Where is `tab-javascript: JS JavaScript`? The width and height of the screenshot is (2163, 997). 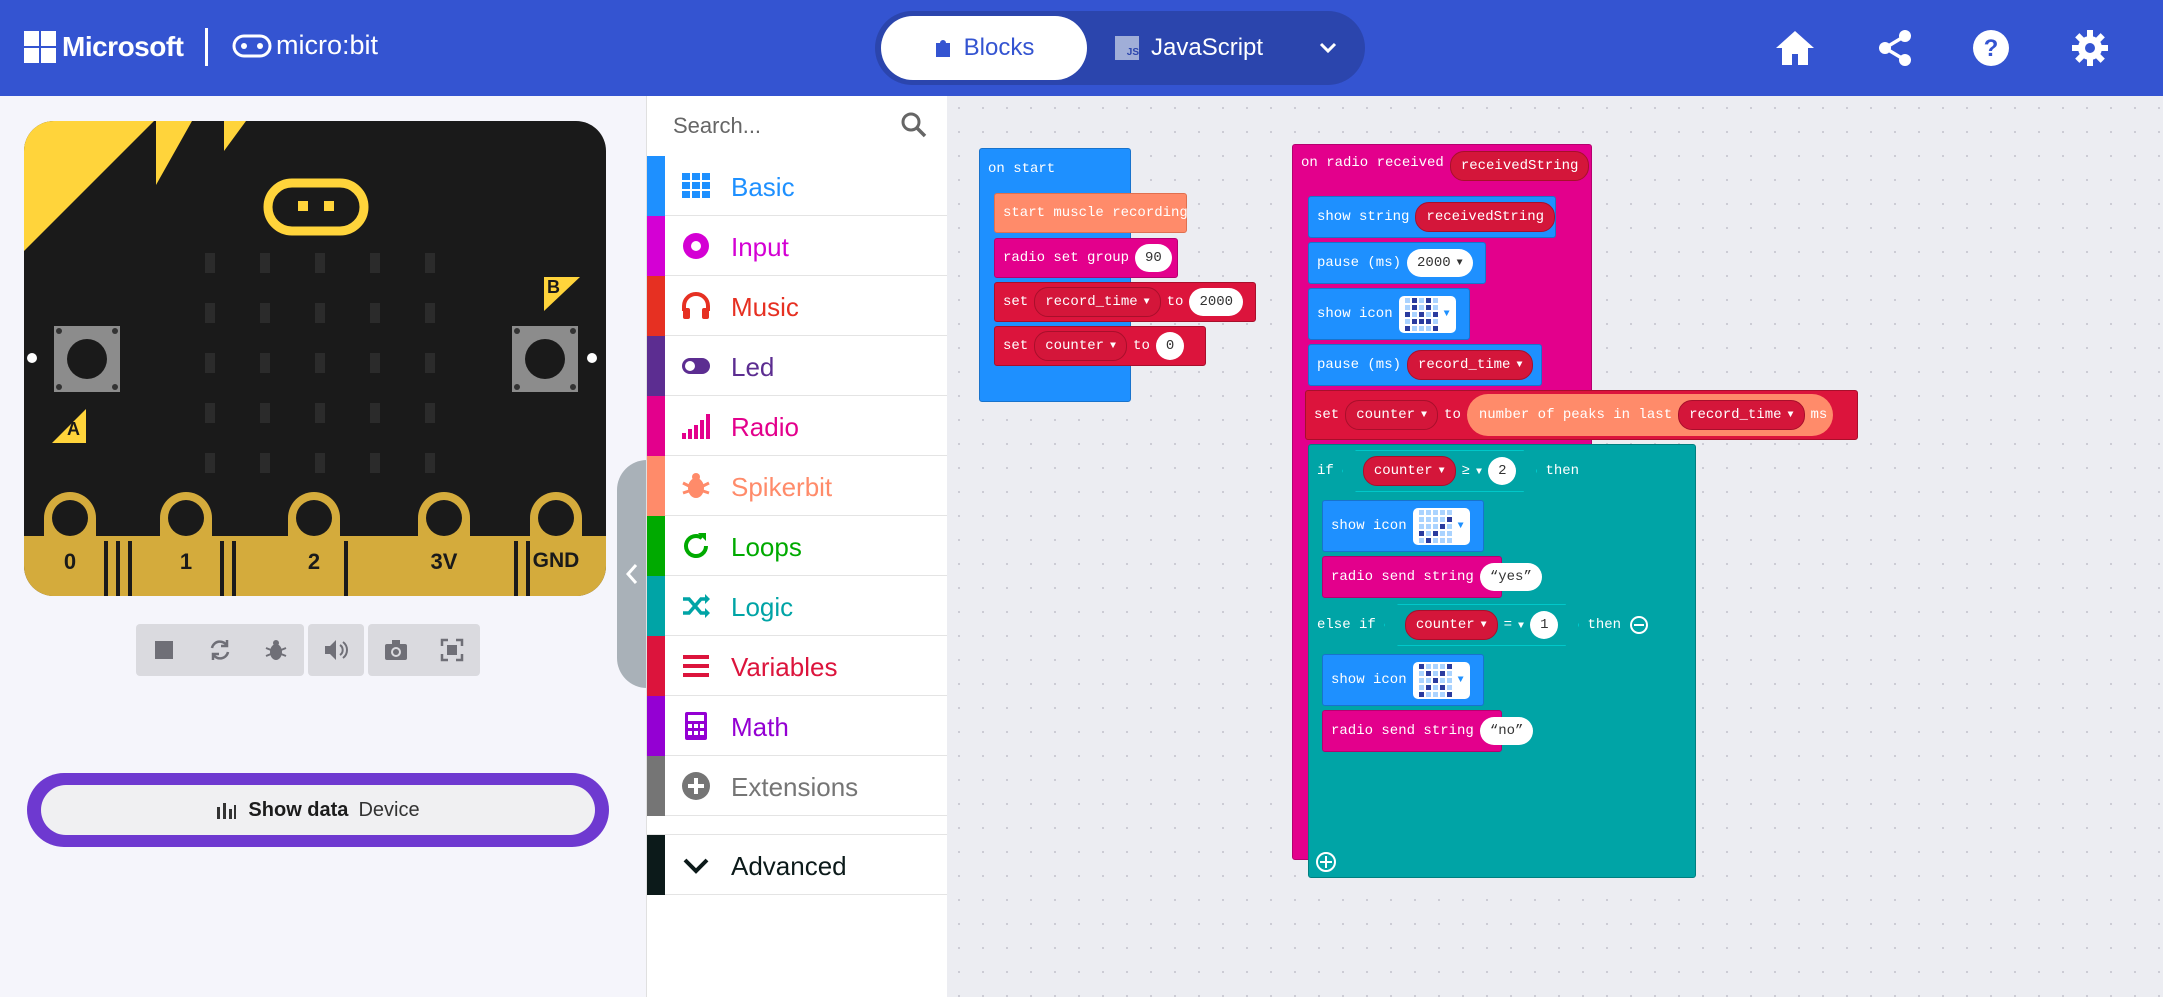
tab-javascript: JS JavaScript is located at coordinates (1210, 48).